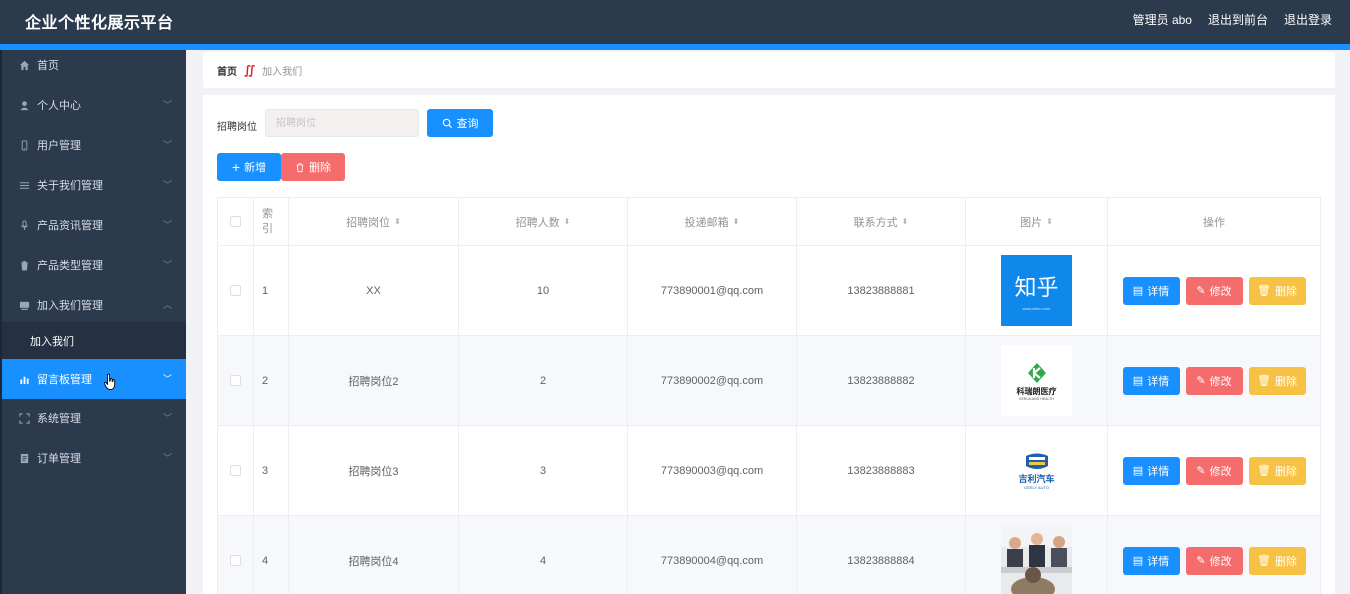  I want to click on breadcrumb: 首页 ∬ 加入我们, so click(769, 70).